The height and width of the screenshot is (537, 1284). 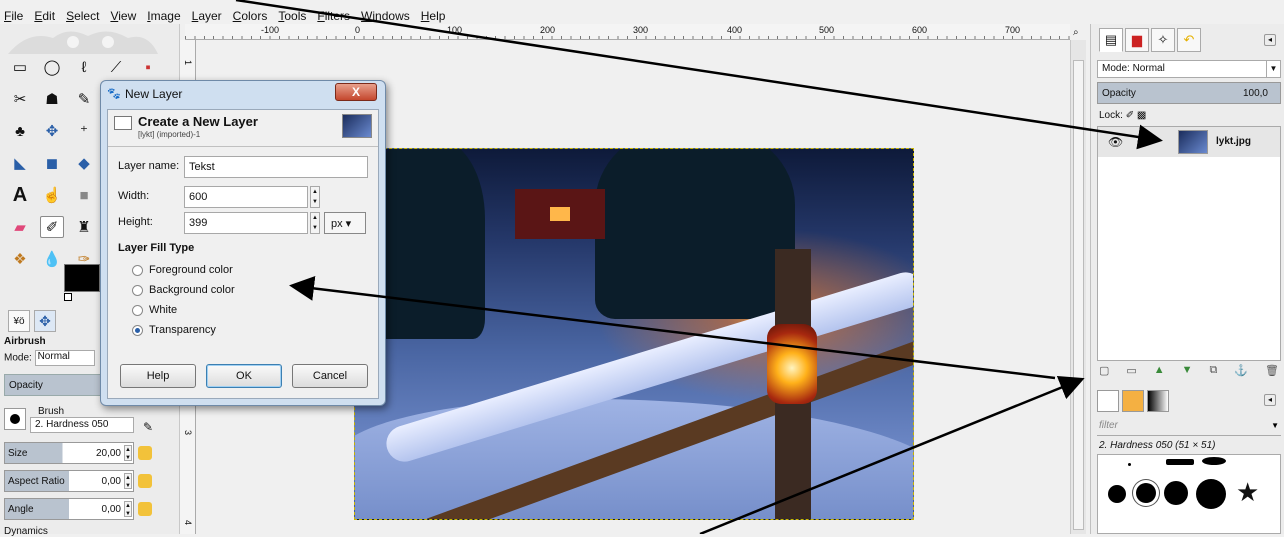 I want to click on smudge-icon: ☝, so click(x=52, y=195).